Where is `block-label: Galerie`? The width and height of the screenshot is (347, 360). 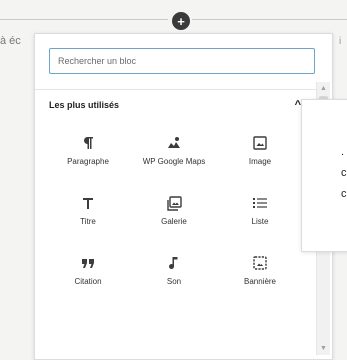
block-label: Galerie is located at coordinates (174, 221).